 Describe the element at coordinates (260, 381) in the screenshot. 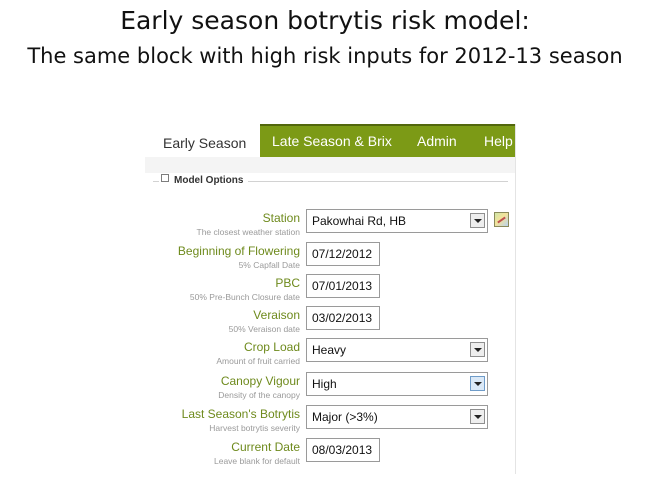

I see `canopy-vigour-label: Canopy Vigour` at that location.